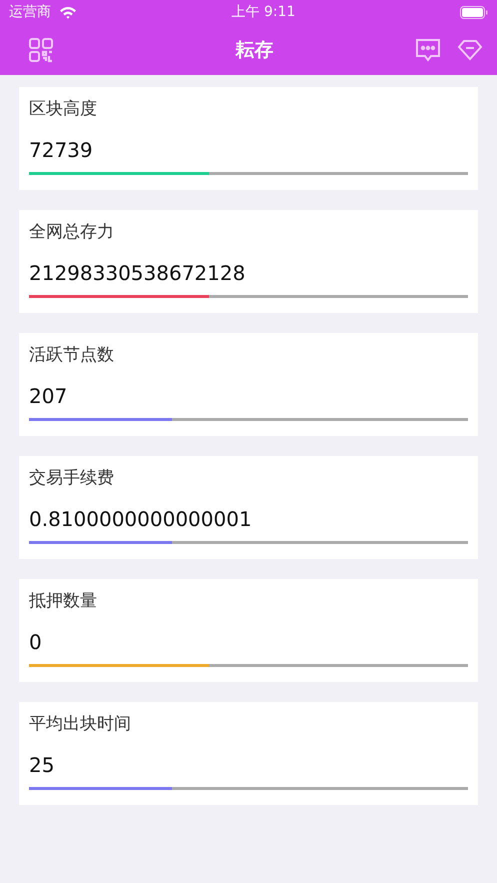 The image size is (497, 883). Describe the element at coordinates (72, 355) in the screenshot. I see `stat-label: 活跃节点数` at that location.